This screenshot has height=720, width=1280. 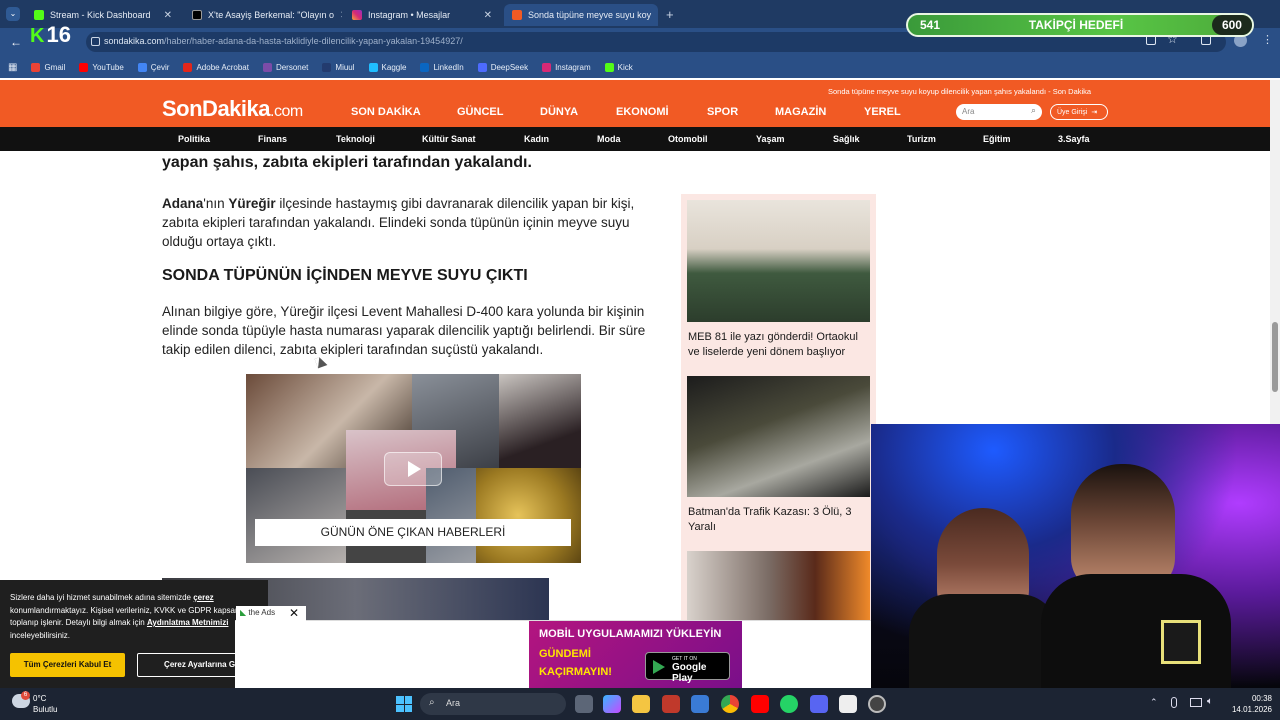 I want to click on capcut-icon, so click(x=848, y=704).